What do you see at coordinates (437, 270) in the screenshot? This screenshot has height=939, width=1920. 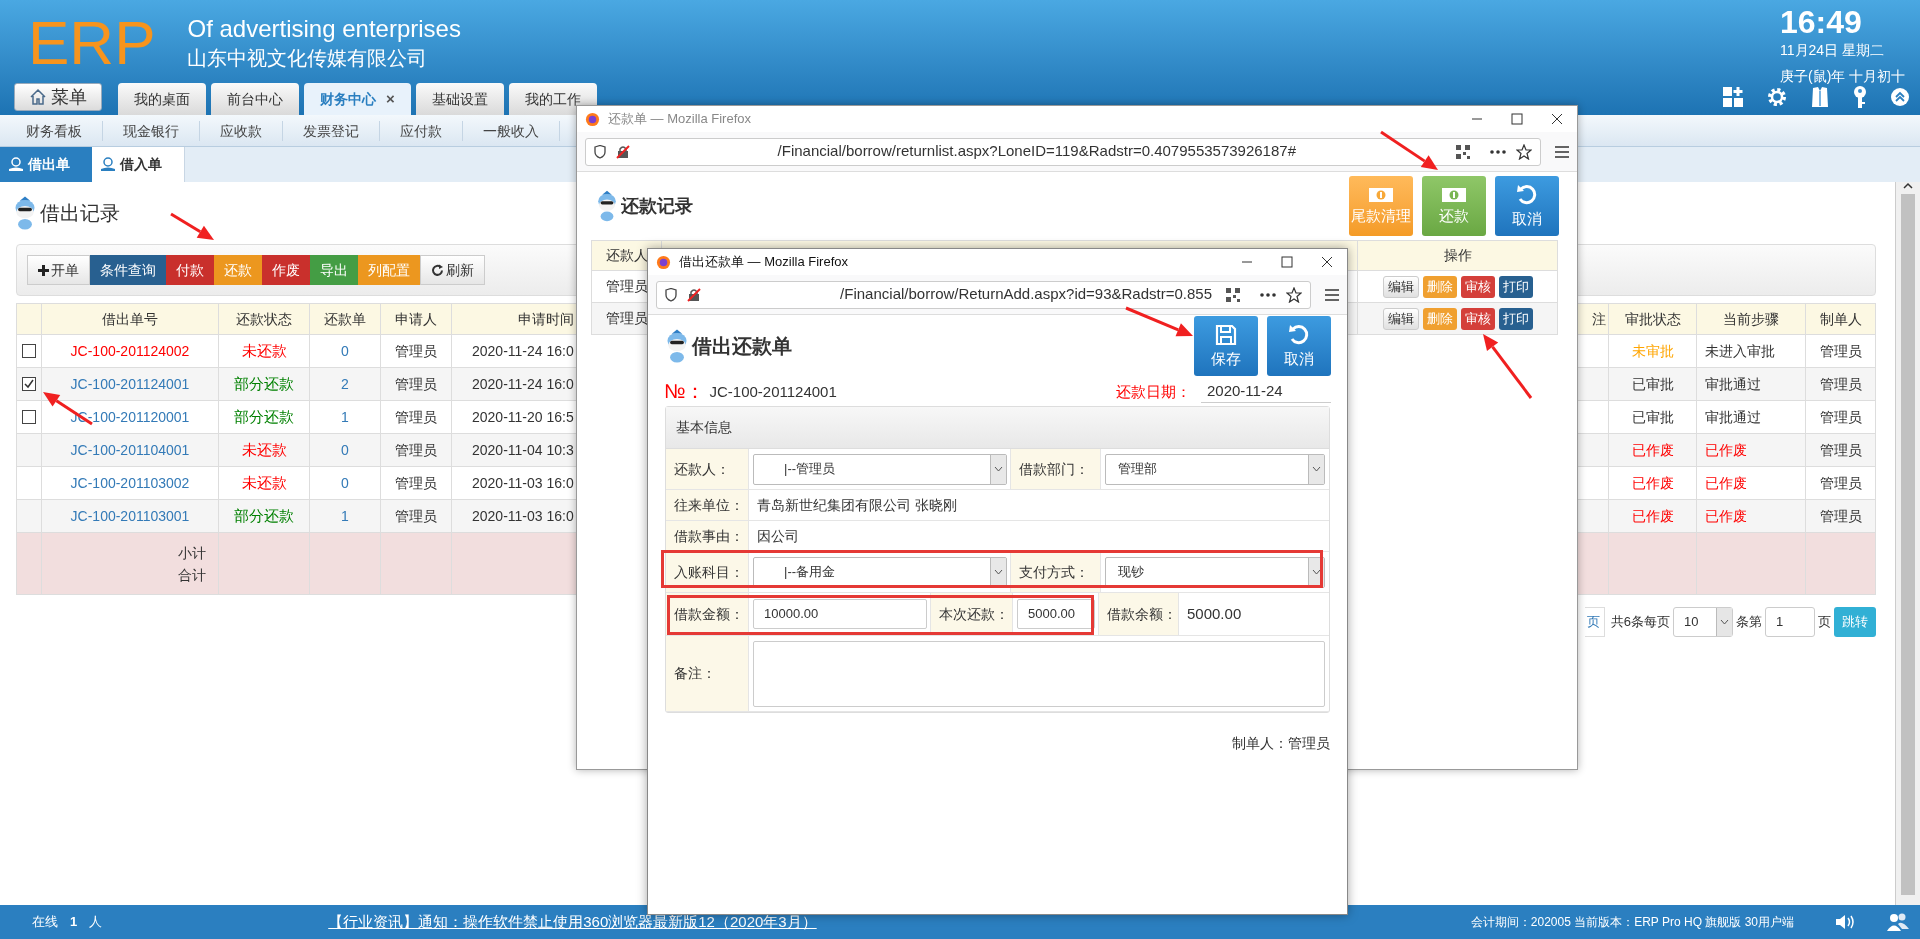 I see `refresh-icon` at bounding box center [437, 270].